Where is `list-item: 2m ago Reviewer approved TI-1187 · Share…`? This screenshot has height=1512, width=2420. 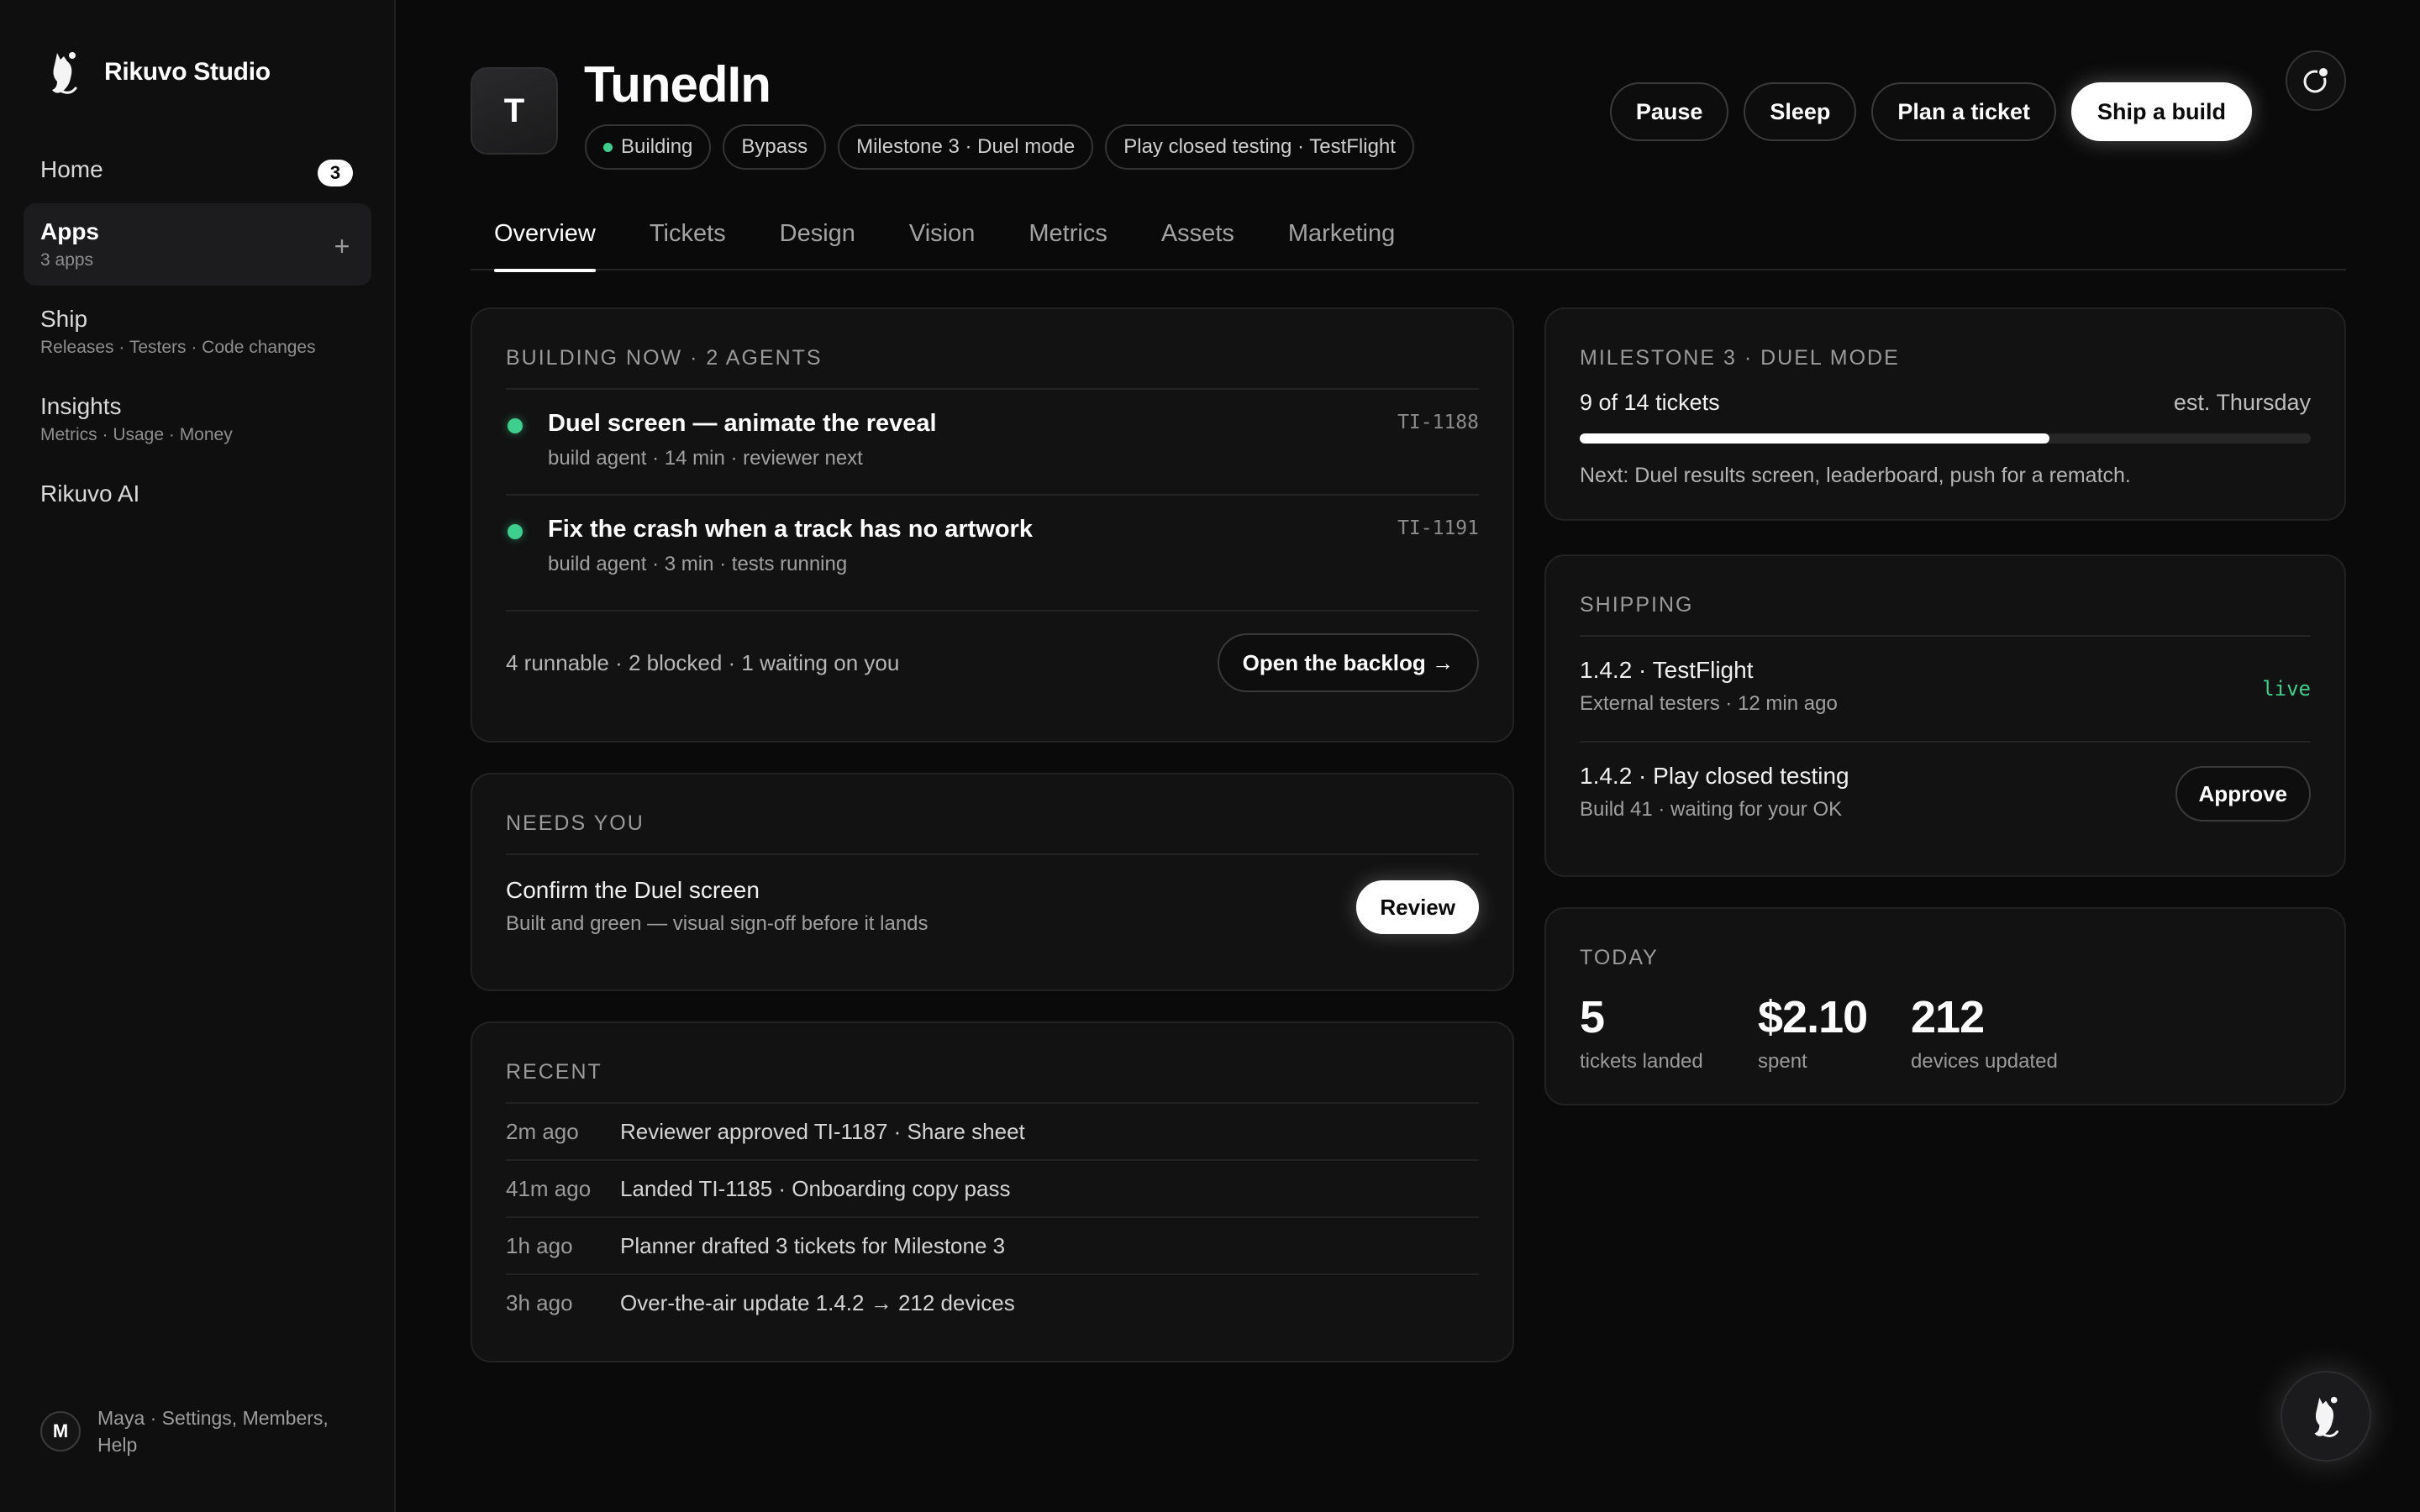
list-item: 2m ago Reviewer approved TI-1187 · Share… is located at coordinates (992, 1130).